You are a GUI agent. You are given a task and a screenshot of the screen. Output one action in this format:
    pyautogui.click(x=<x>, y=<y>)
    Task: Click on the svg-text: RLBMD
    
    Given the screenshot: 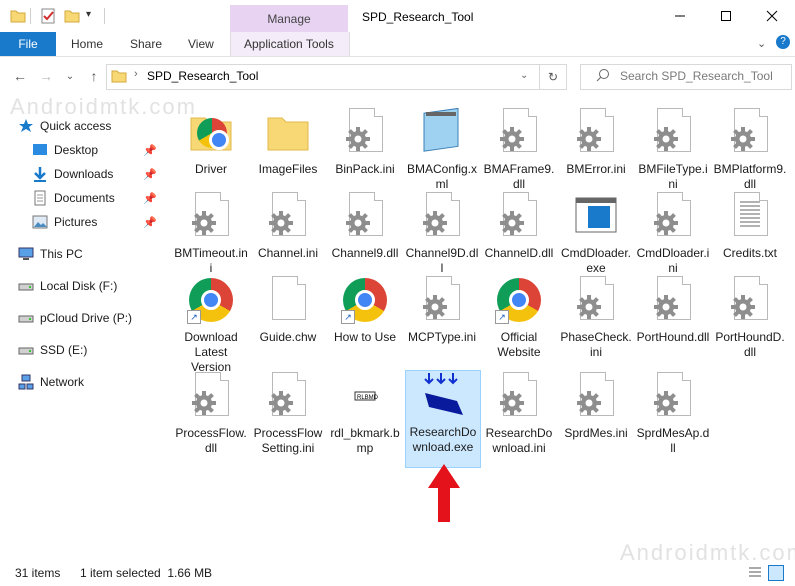 What is the action you would take?
    pyautogui.click(x=368, y=398)
    